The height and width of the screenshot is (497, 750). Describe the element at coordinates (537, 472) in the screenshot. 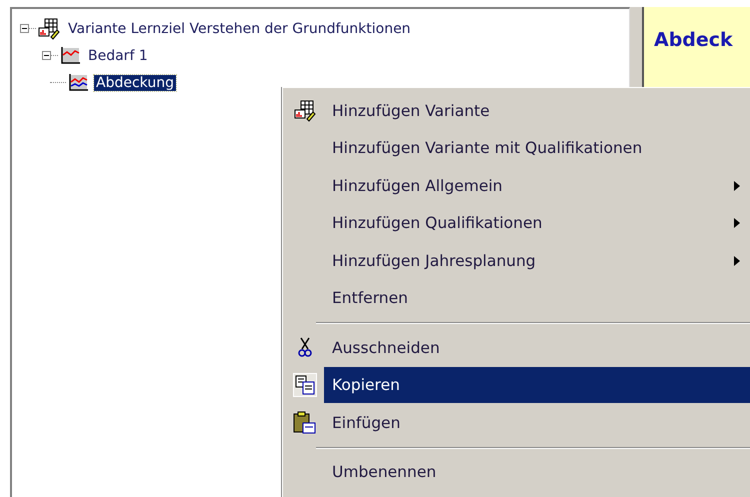

I see `menu-item: Umbenennen` at that location.